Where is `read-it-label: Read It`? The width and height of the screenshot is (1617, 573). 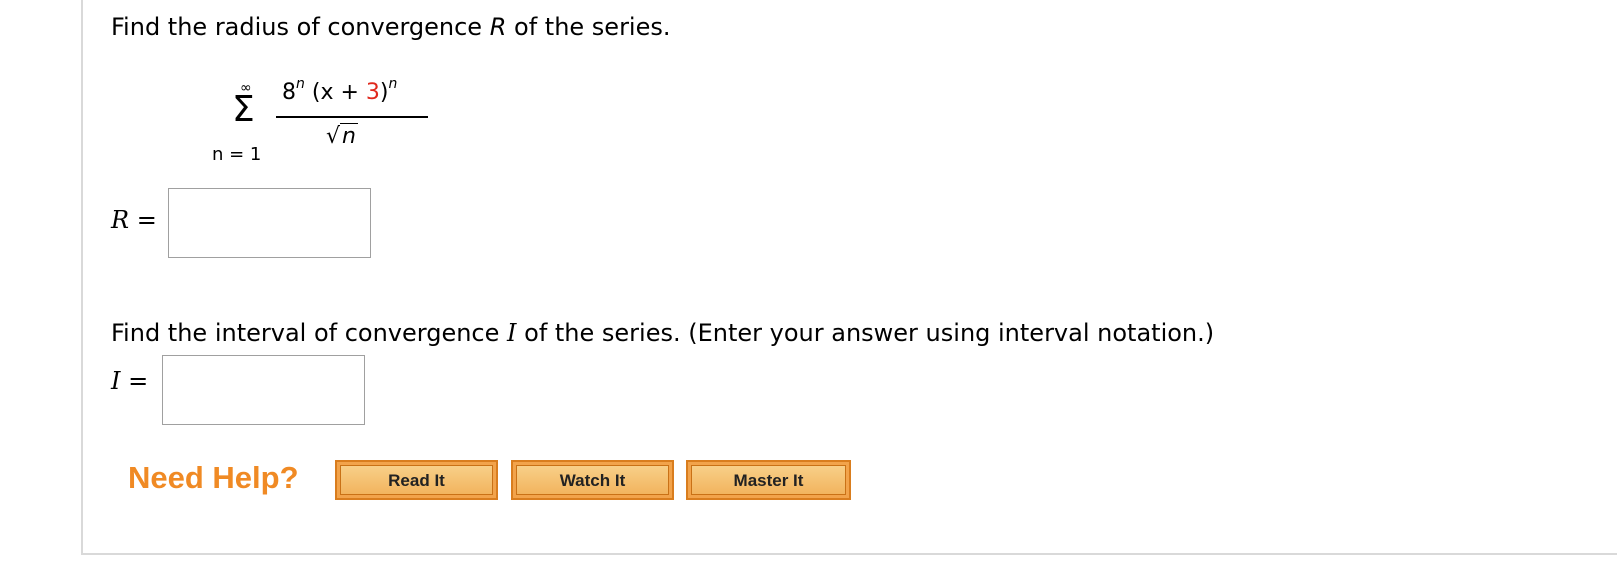
read-it-label: Read It is located at coordinates (416, 480).